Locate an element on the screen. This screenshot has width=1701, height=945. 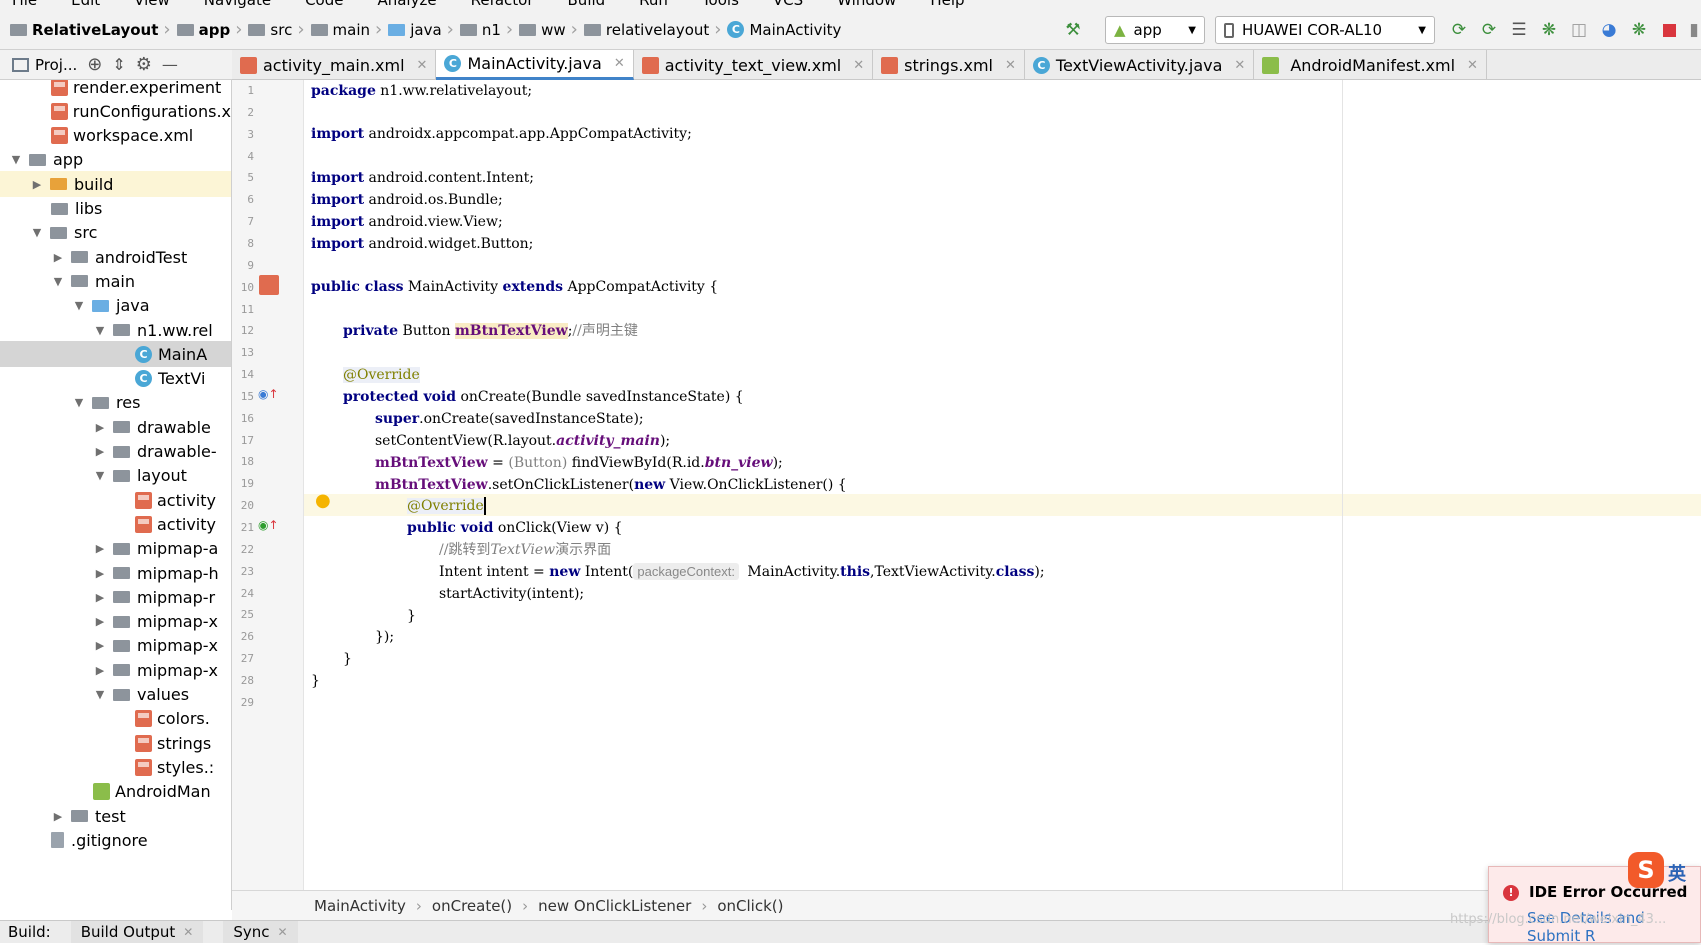
menu-item-view: View is located at coordinates (152, 4).